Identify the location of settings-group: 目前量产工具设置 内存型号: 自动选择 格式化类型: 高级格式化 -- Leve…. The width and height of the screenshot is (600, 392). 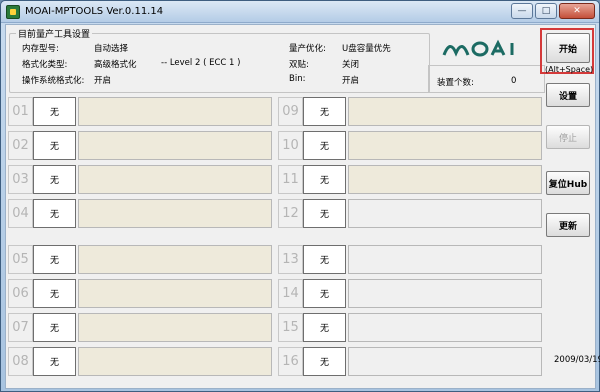
(219, 60).